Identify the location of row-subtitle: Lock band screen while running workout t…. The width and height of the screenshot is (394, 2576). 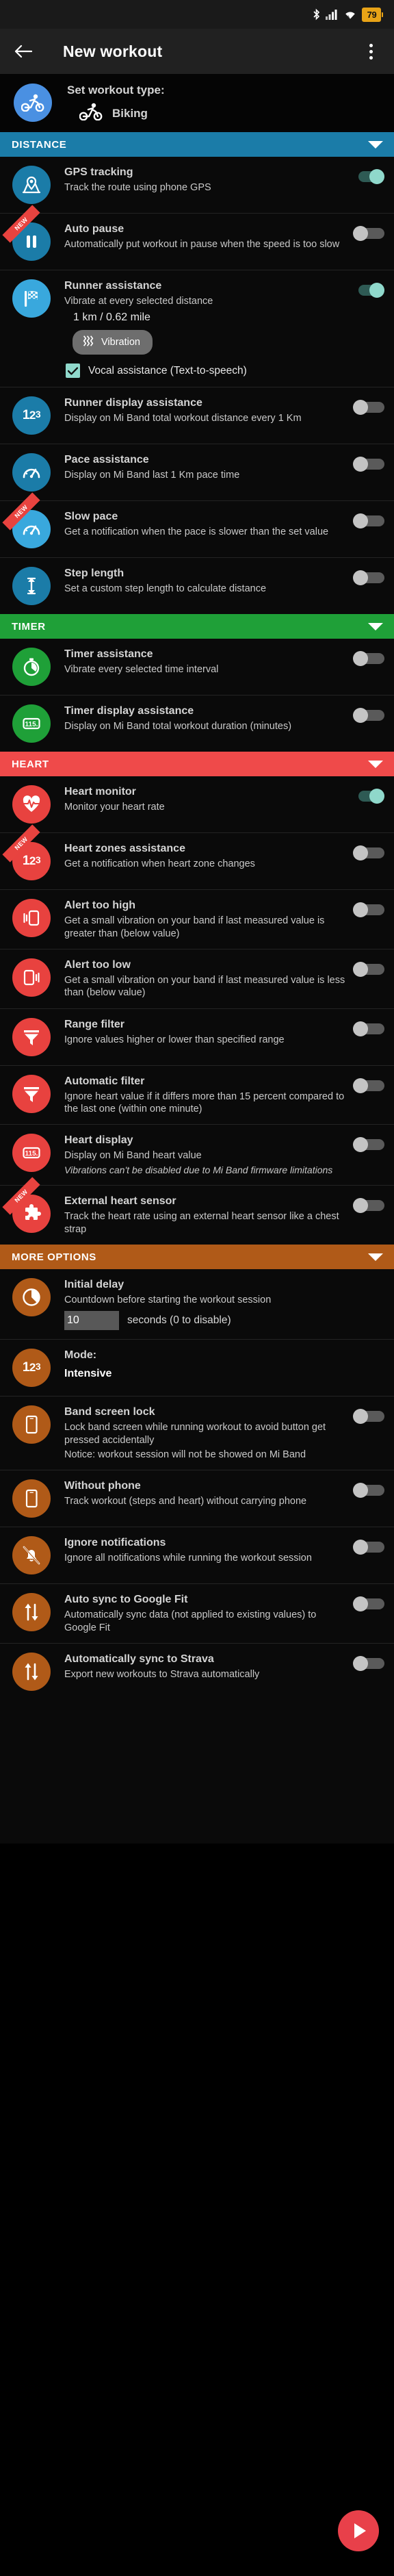
(195, 1434).